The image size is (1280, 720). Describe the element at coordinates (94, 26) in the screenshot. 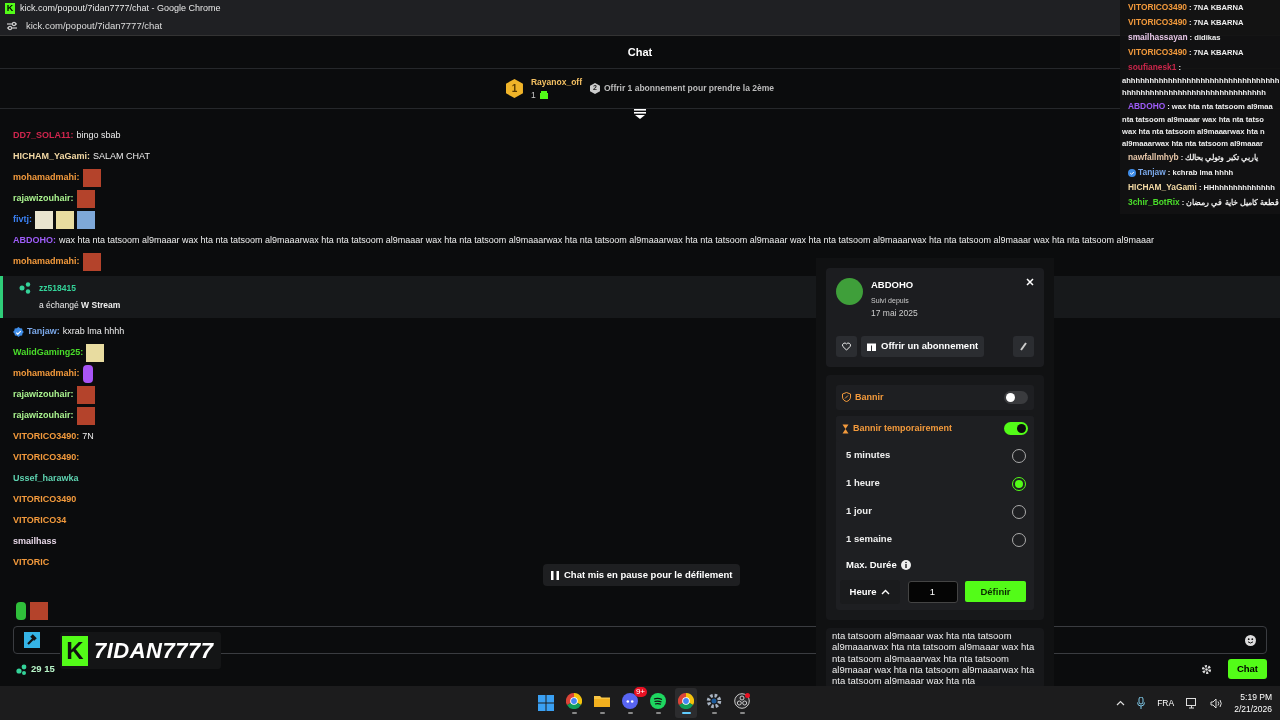

I see `address-bar: kick.com/popout/7idan7777/chat` at that location.